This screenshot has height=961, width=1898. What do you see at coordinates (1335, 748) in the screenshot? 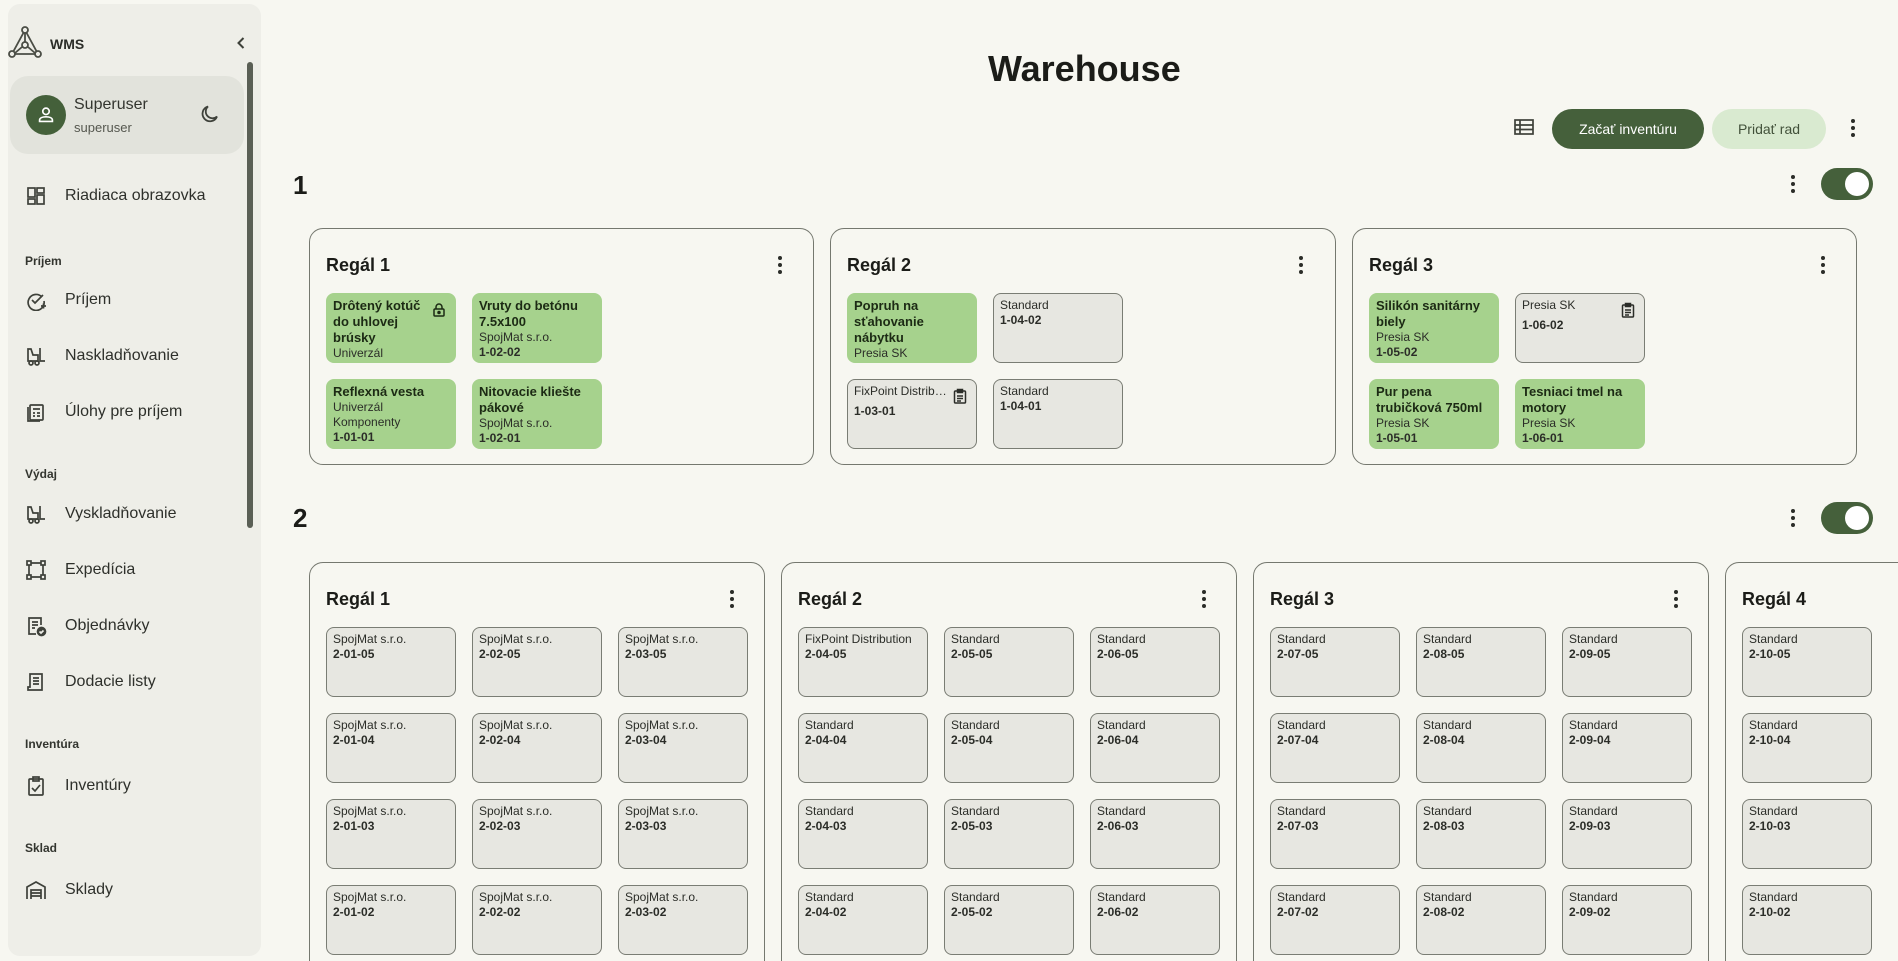
I see `slot: Standard 2-07-04` at bounding box center [1335, 748].